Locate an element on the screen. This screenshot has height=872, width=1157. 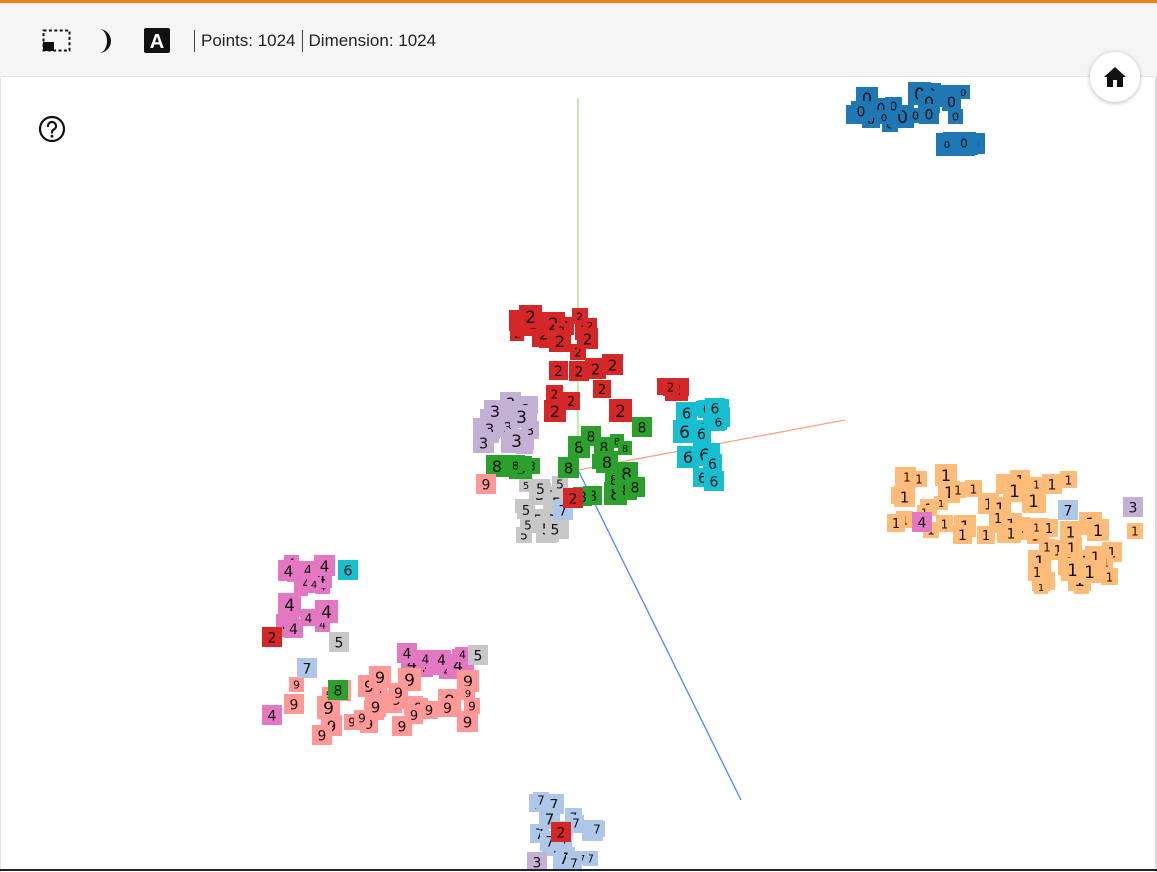
night-mode-icon is located at coordinates (111, 41).